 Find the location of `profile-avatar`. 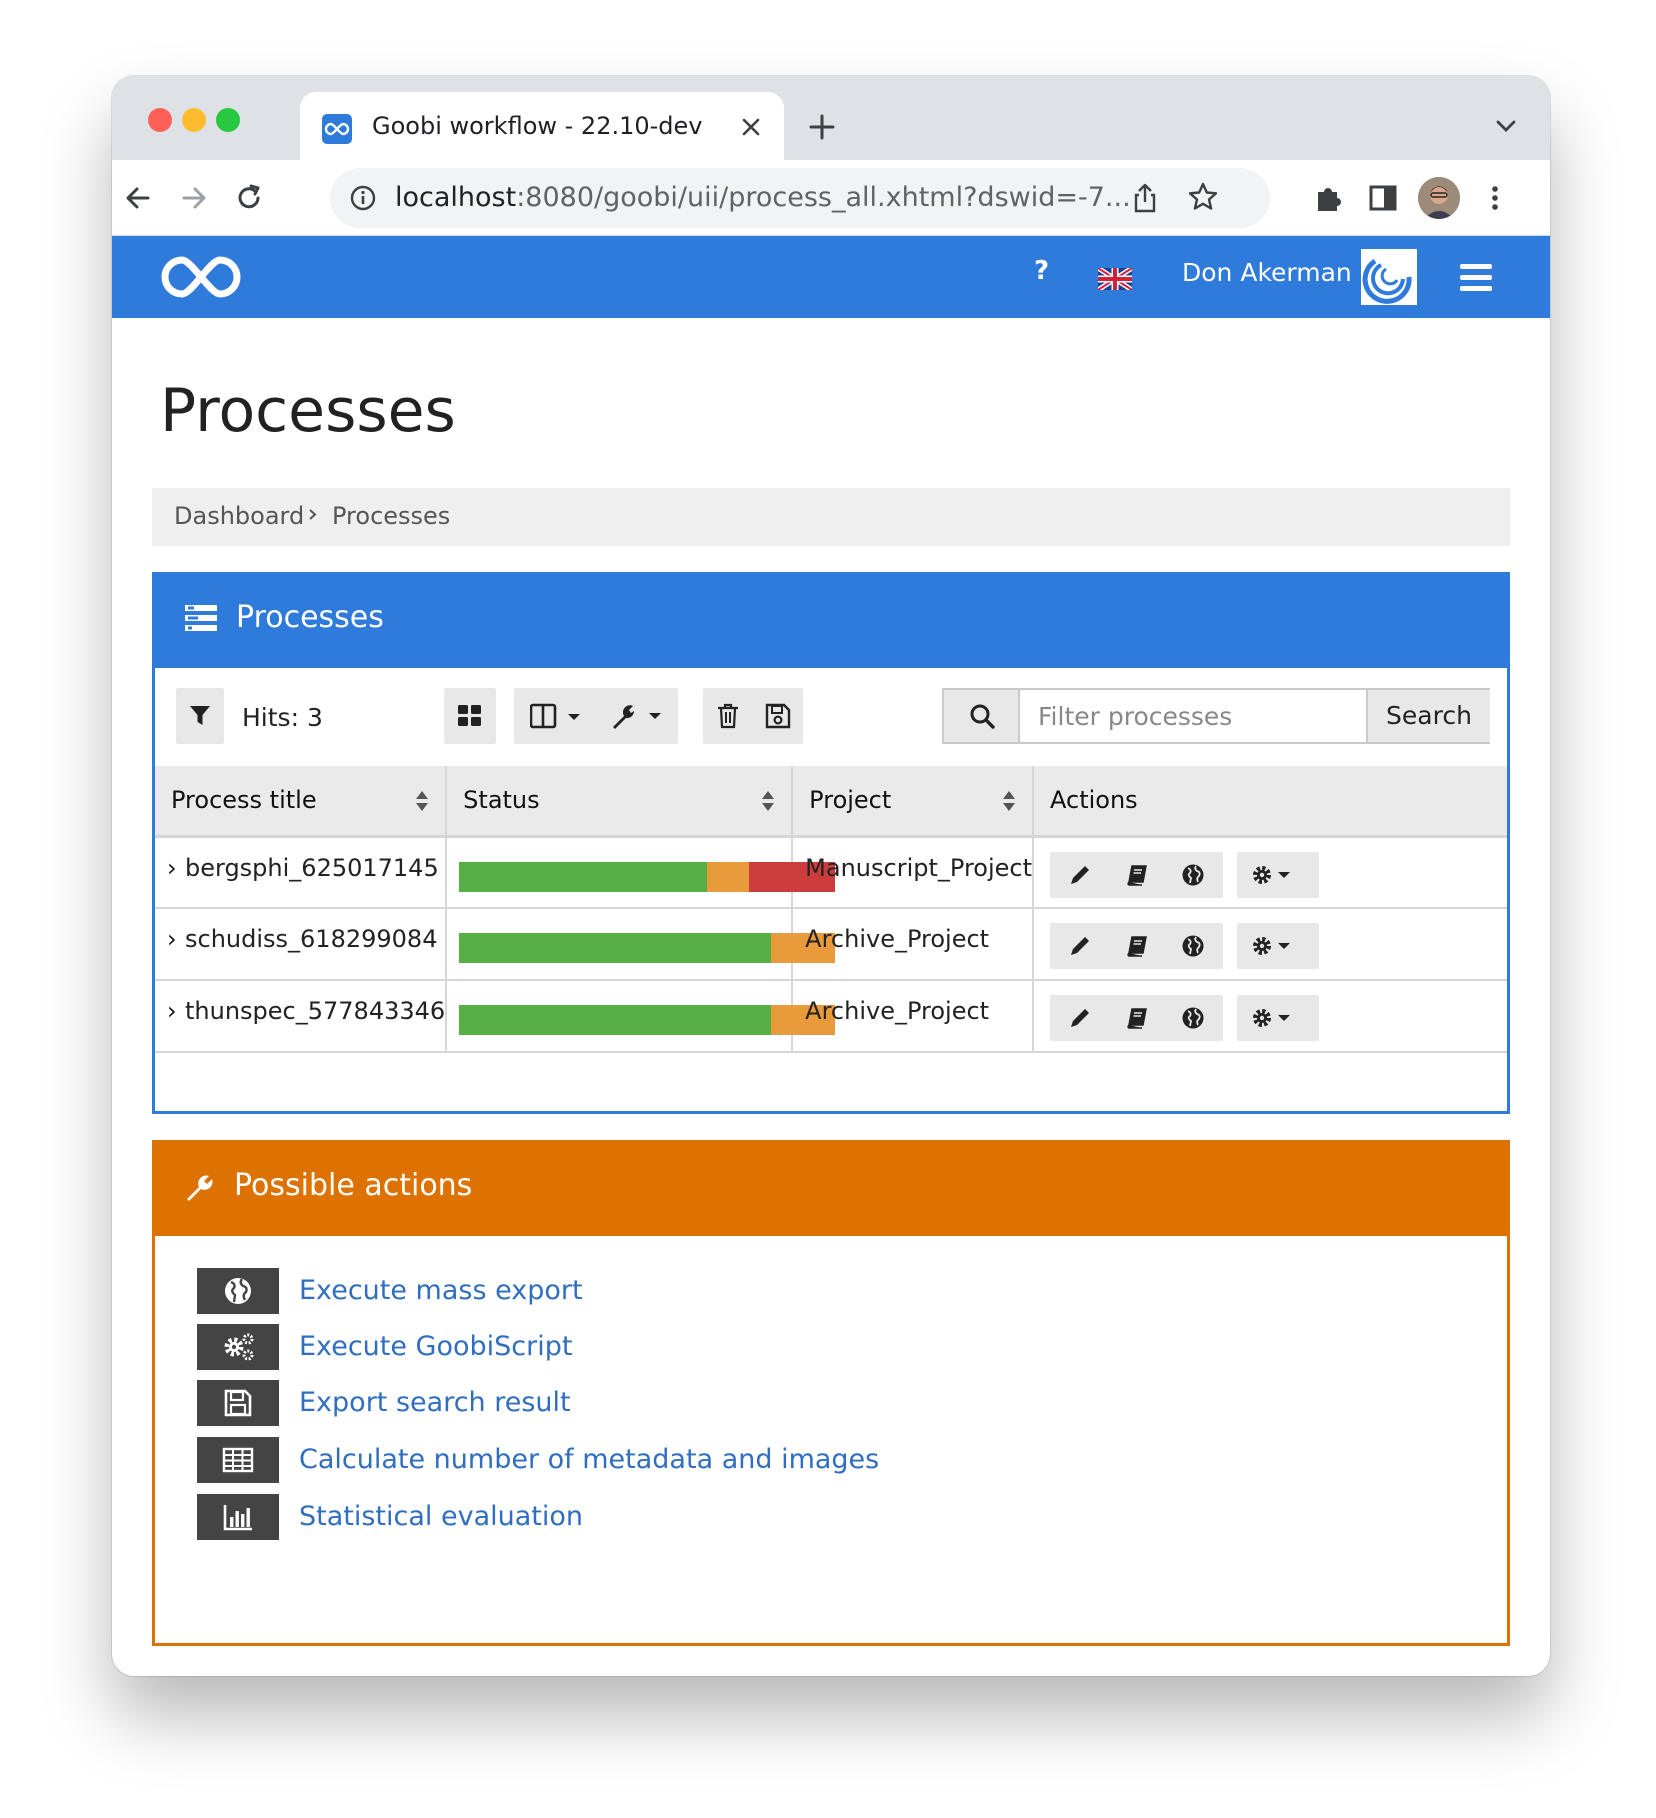

profile-avatar is located at coordinates (1439, 198).